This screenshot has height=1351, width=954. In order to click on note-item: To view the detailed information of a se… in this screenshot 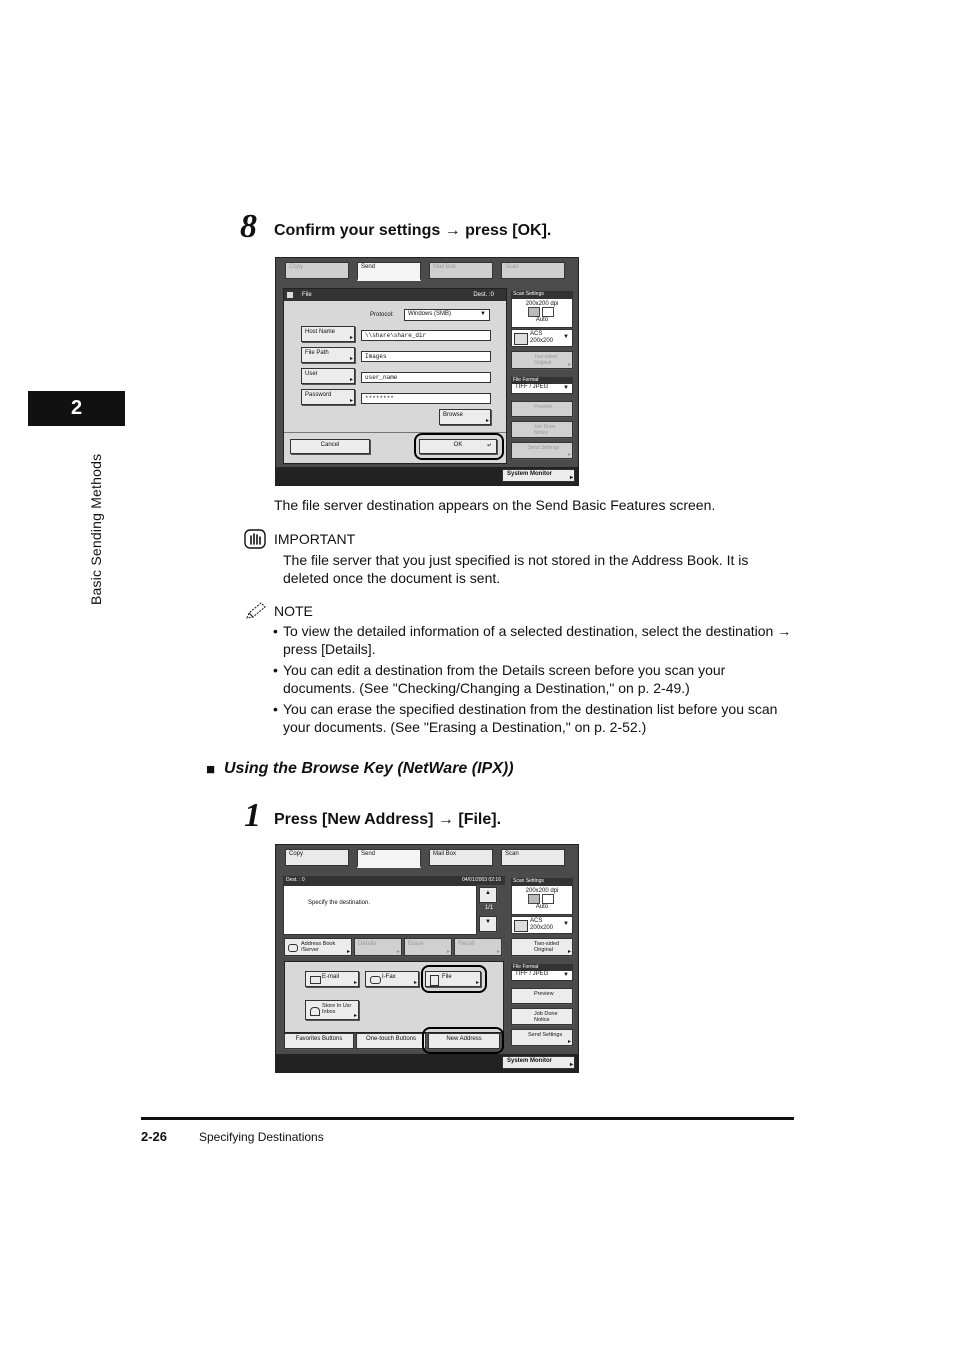, I will do `click(535, 640)`.